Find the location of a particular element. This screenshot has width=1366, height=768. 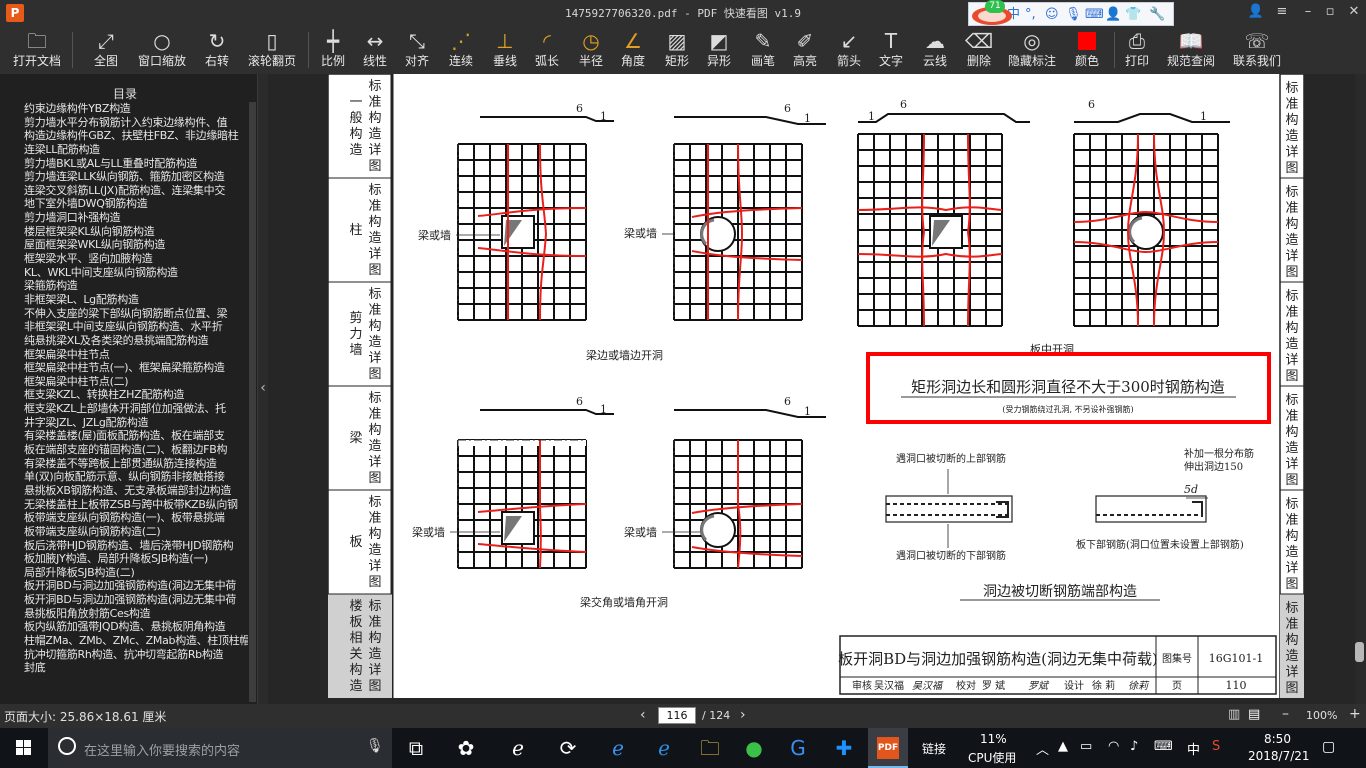

ime-skin-icon: 👕 is located at coordinates (1133, 15).